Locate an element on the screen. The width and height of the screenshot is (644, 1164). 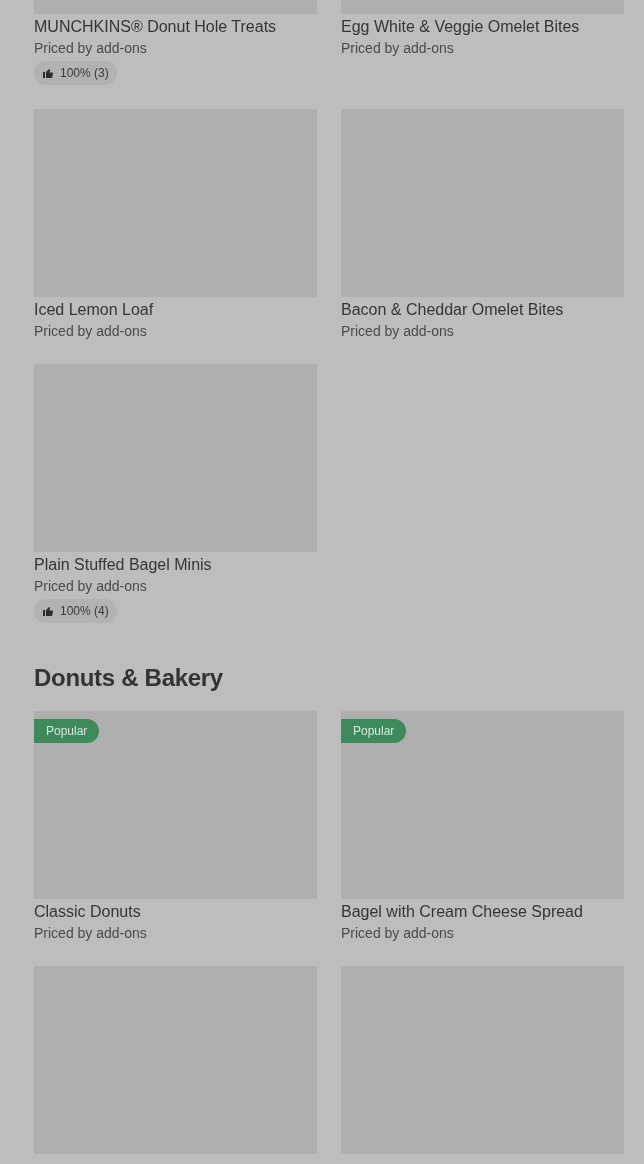
item-name: Egg White & Veggie Omelet Bites is located at coordinates (460, 27).